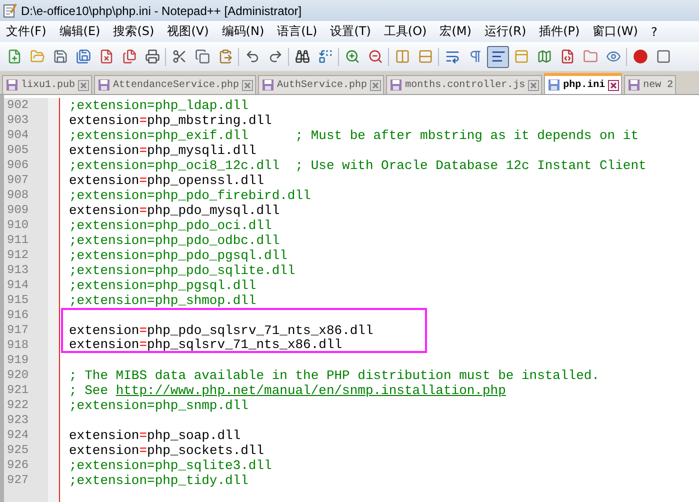 This screenshot has width=699, height=502. Describe the element at coordinates (521, 56) in the screenshot. I see `panel-icon` at that location.